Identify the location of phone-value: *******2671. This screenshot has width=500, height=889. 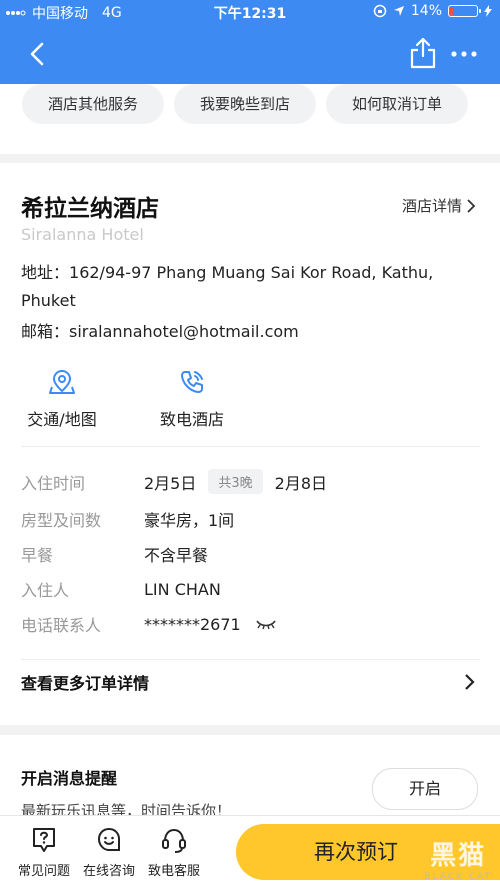
(192, 624).